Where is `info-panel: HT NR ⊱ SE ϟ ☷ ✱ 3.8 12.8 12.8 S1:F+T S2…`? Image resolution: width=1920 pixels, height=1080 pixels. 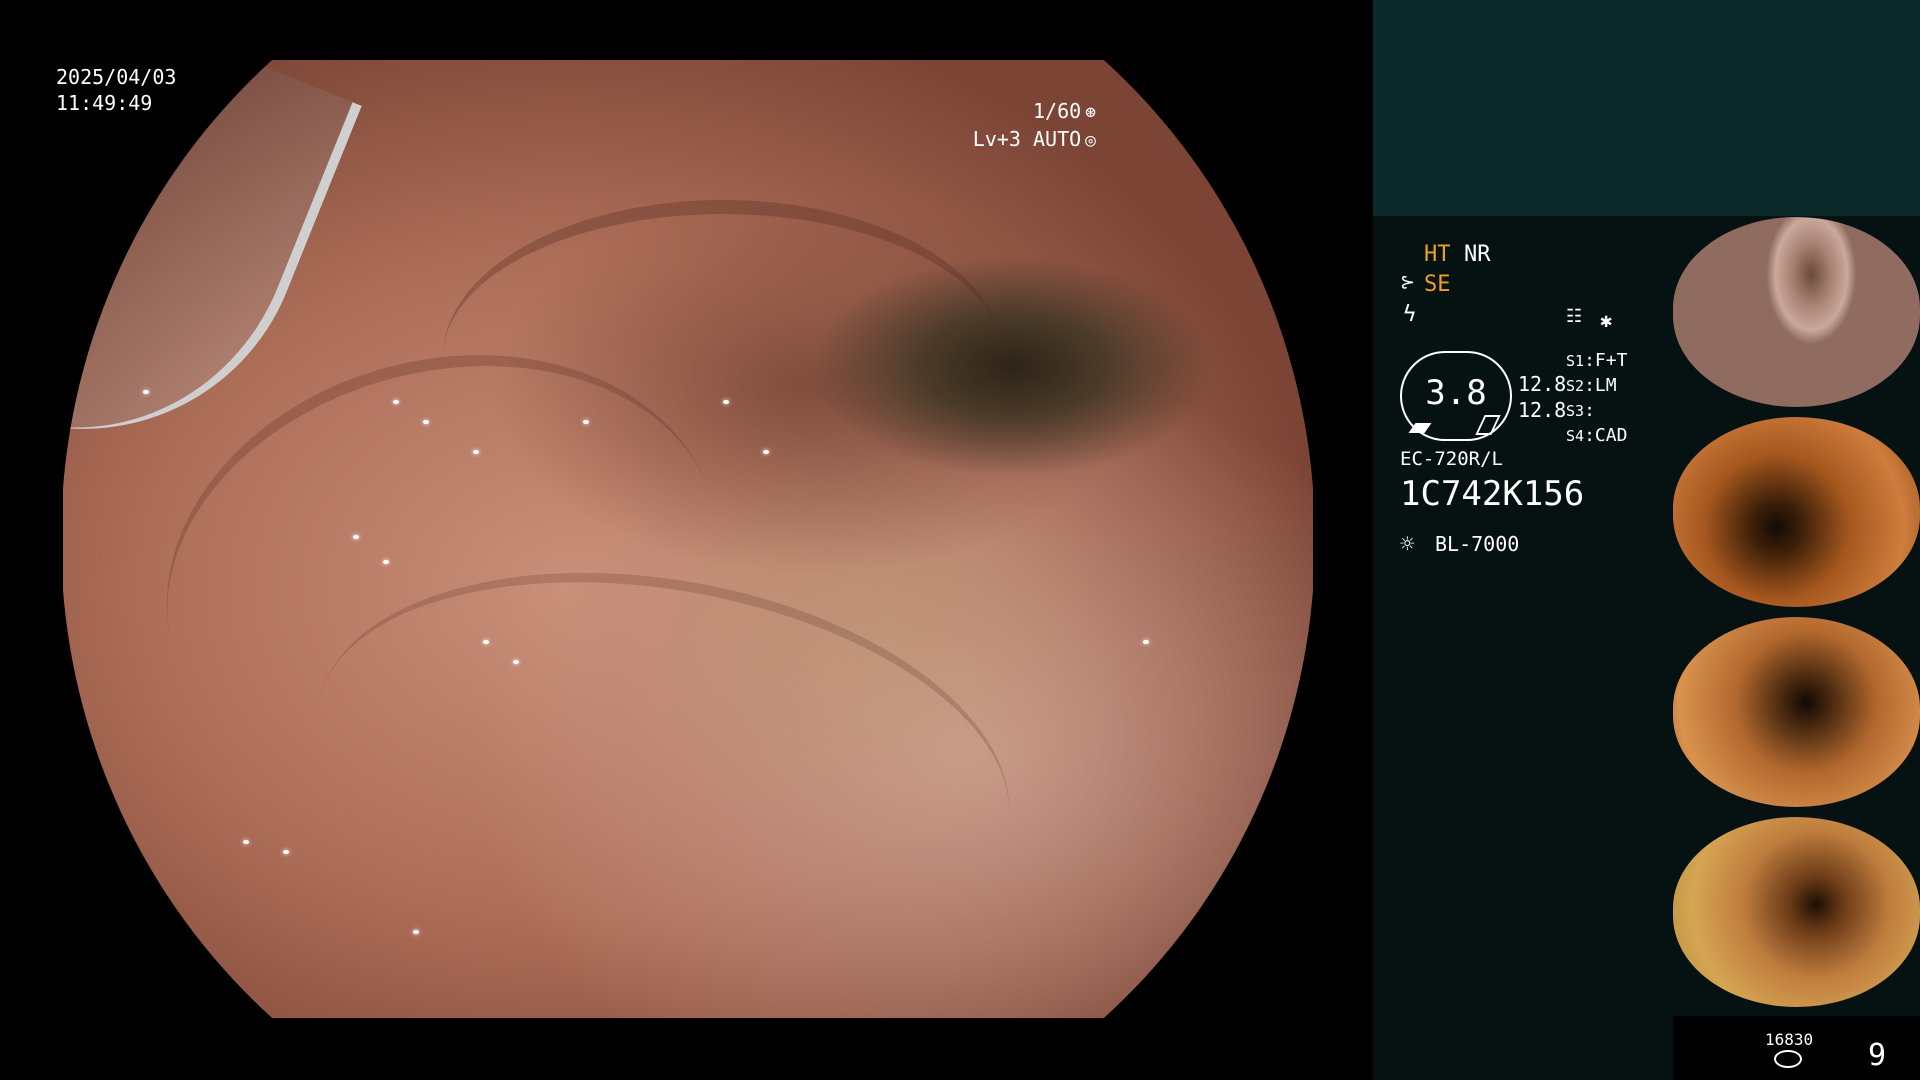 info-panel: HT NR ⊱ SE ϟ ☷ ✱ 3.8 12.8 12.8 S1:F+T S2… is located at coordinates (1523, 648).